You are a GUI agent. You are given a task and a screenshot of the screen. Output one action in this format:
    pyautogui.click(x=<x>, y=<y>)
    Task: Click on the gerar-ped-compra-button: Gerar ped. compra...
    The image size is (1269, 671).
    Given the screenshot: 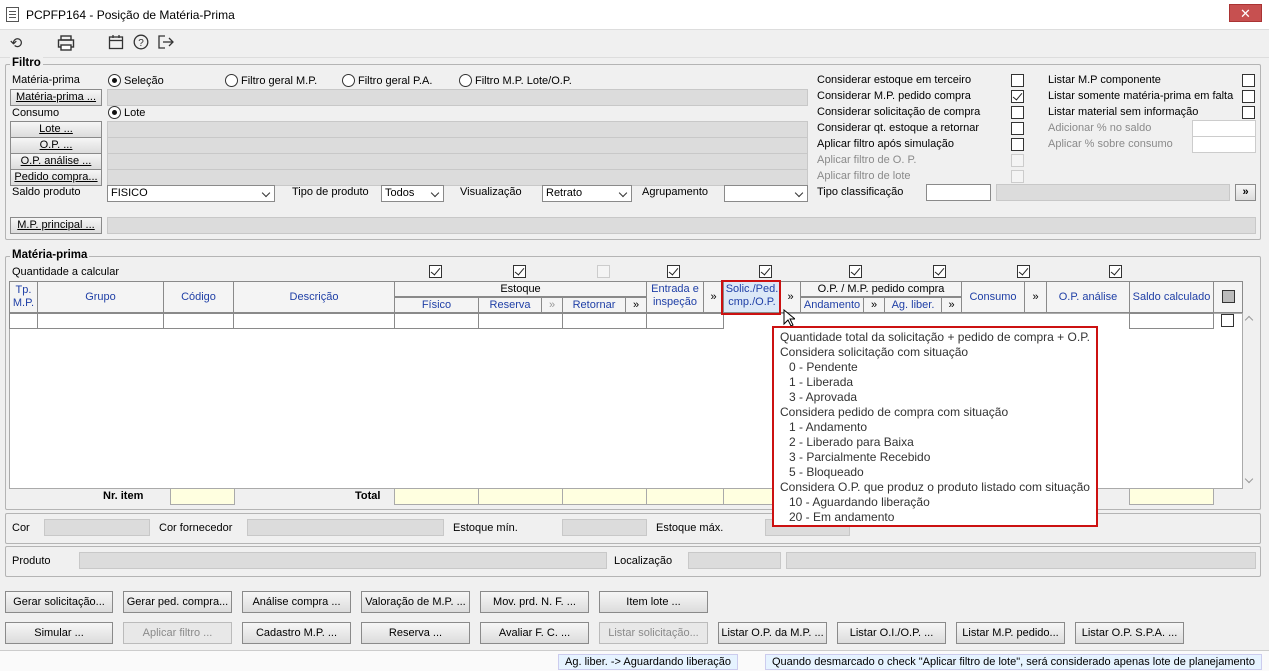 What is the action you would take?
    pyautogui.click(x=177, y=602)
    